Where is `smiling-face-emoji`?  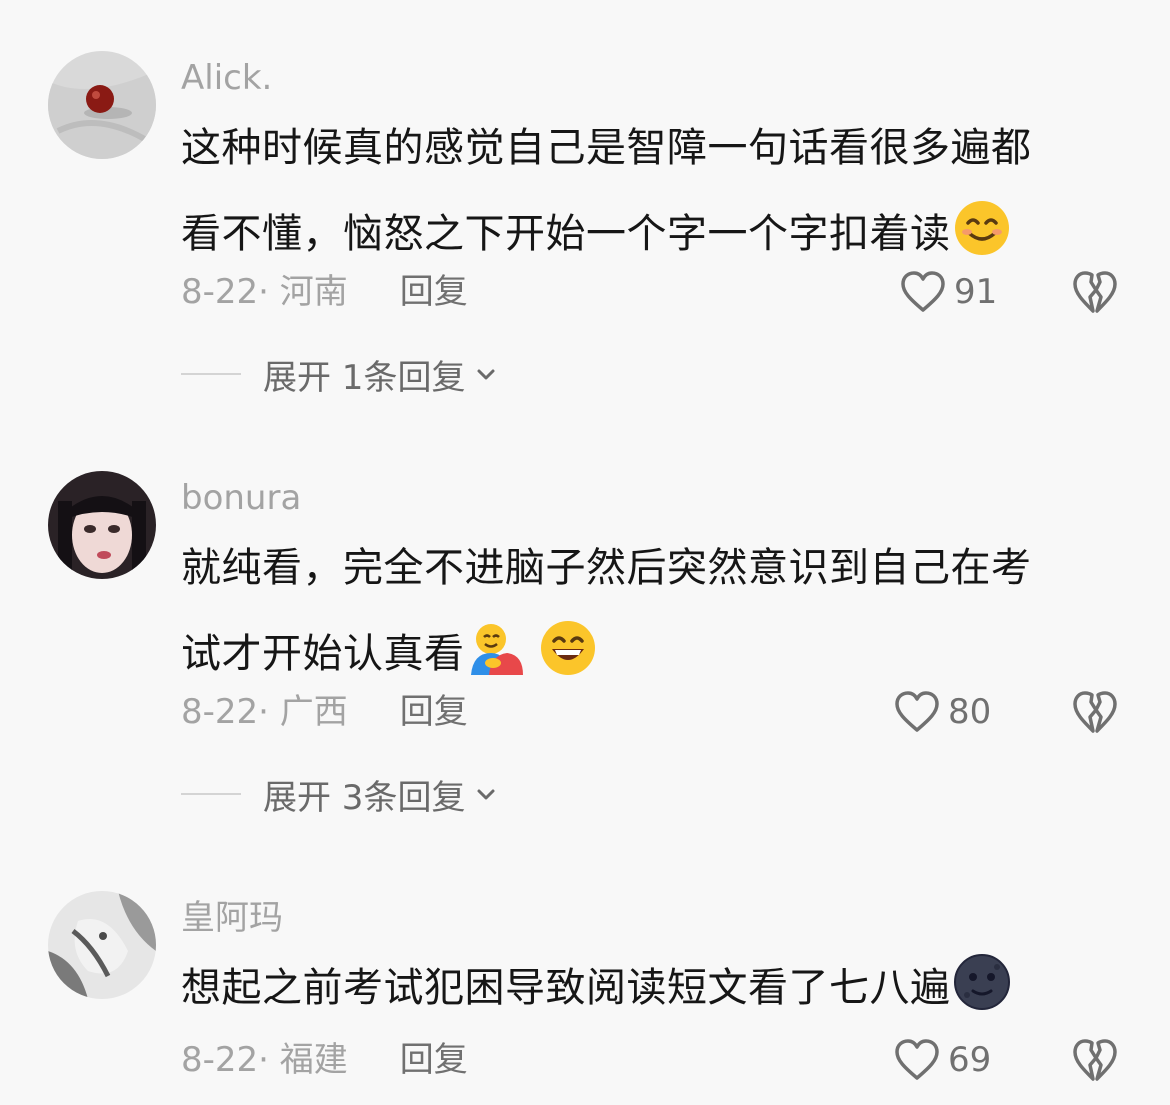 smiling-face-emoji is located at coordinates (982, 228).